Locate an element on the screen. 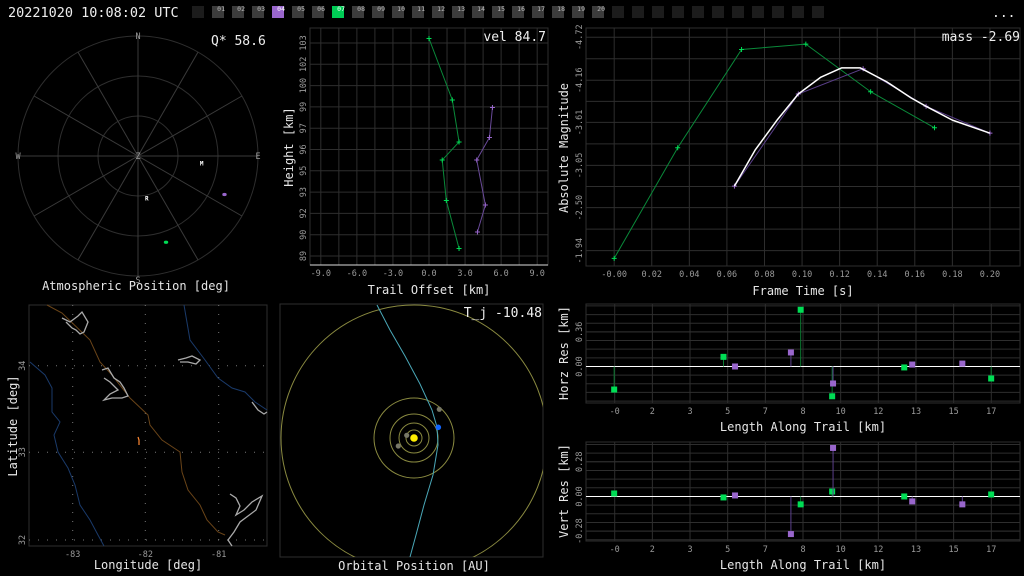 This screenshot has width=1024, height=576. x-tick-label: 0.08 is located at coordinates (764, 275).